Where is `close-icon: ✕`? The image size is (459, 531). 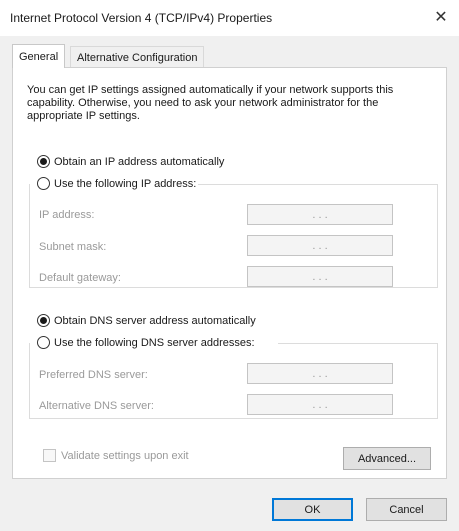 close-icon: ✕ is located at coordinates (441, 17).